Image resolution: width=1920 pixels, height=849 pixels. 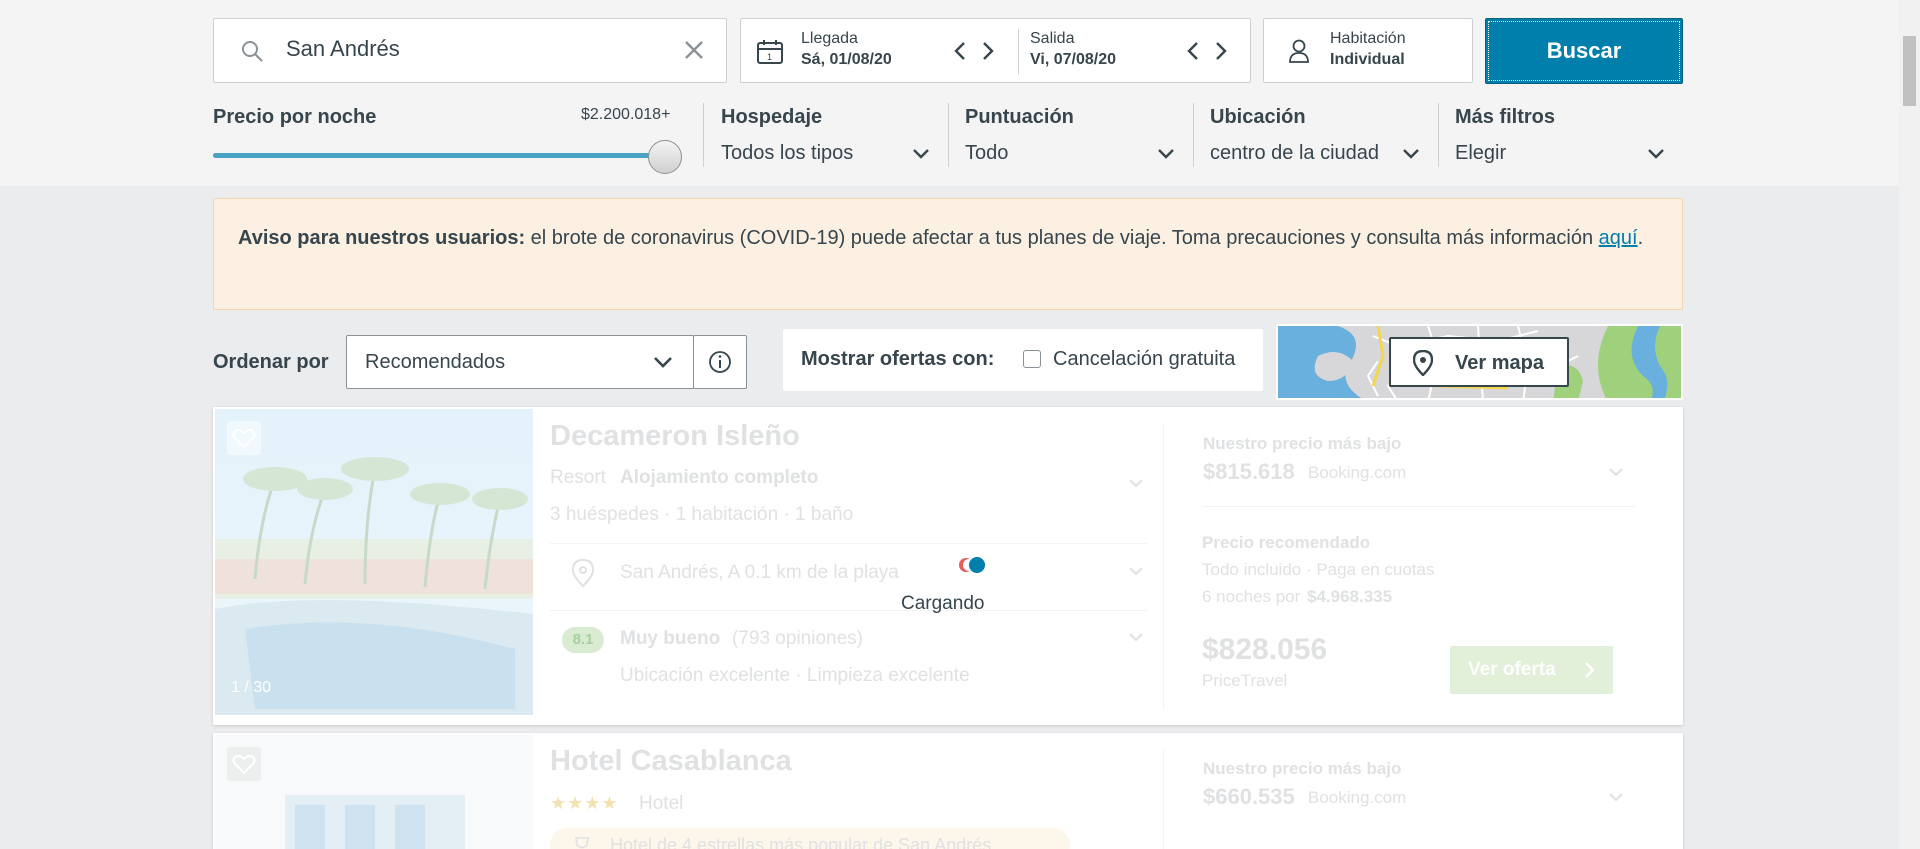 I want to click on loading-spinner-icon, so click(x=972, y=567).